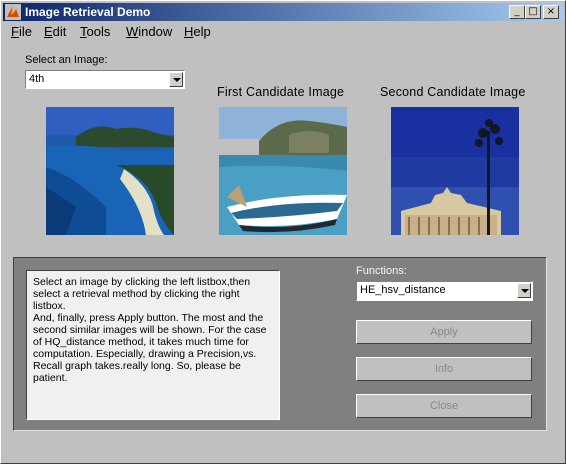 Image resolution: width=566 pixels, height=464 pixels. Describe the element at coordinates (444, 406) in the screenshot. I see `close-button: Close` at that location.